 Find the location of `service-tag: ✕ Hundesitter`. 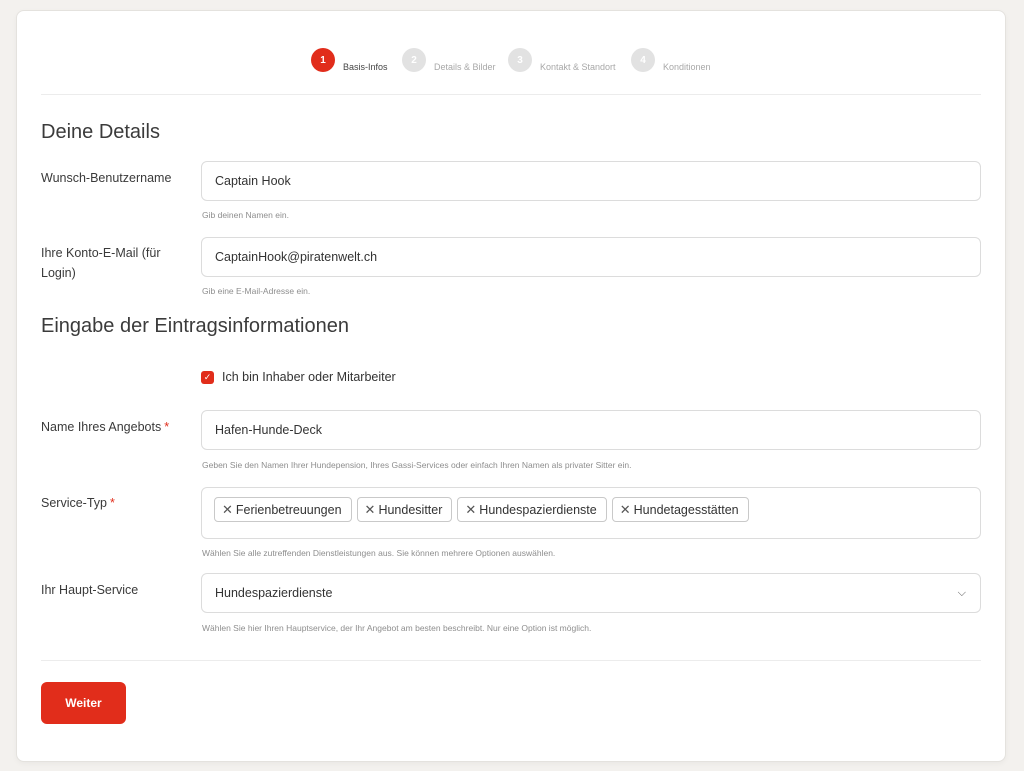

service-tag: ✕ Hundesitter is located at coordinates (404, 509).